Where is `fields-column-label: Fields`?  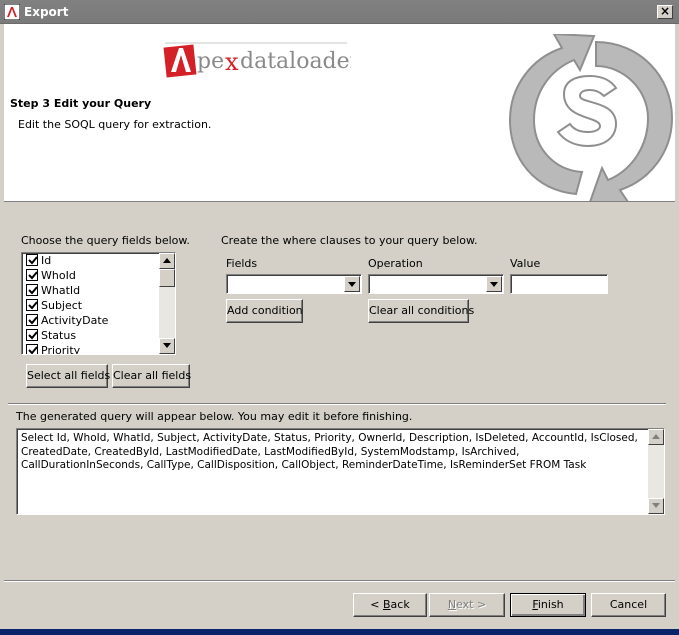
fields-column-label: Fields is located at coordinates (242, 263).